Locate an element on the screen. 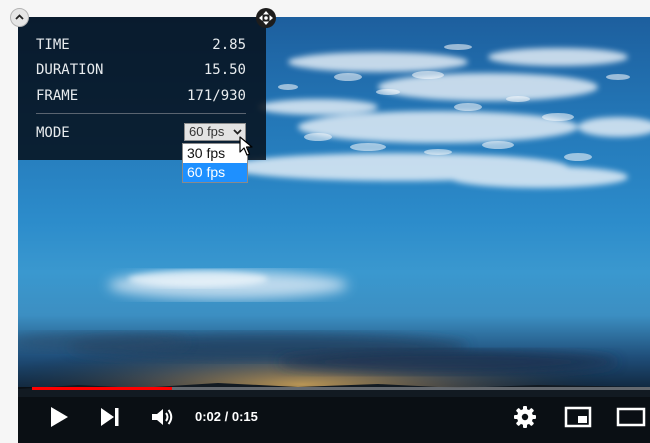  volume-icon is located at coordinates (163, 417).